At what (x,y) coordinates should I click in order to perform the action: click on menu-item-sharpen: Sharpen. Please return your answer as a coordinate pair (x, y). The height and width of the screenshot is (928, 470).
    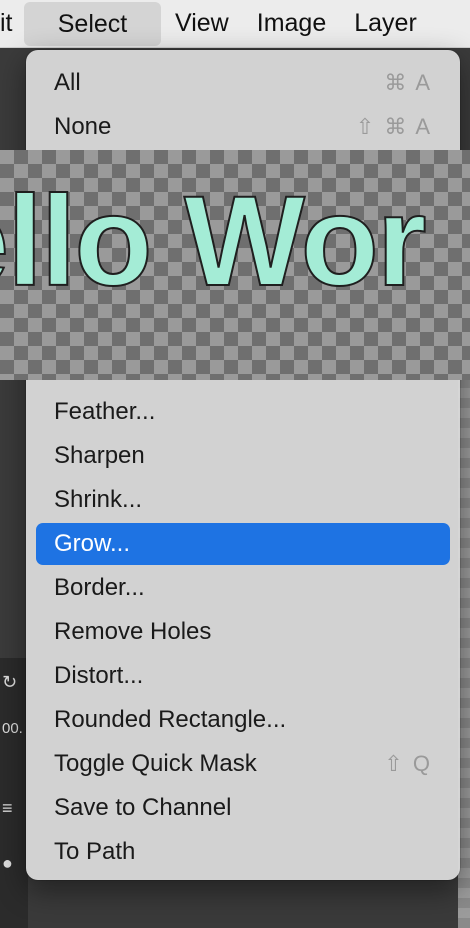
    Looking at the image, I should click on (243, 456).